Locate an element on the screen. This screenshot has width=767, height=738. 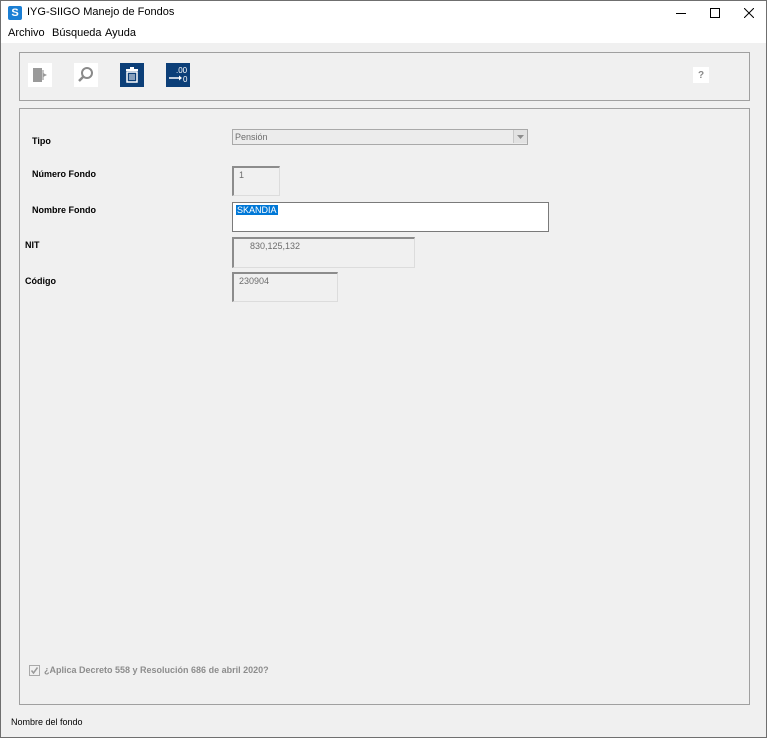
menu-bar: Archivo Búsqueda Ayuda is located at coordinates (383, 34).